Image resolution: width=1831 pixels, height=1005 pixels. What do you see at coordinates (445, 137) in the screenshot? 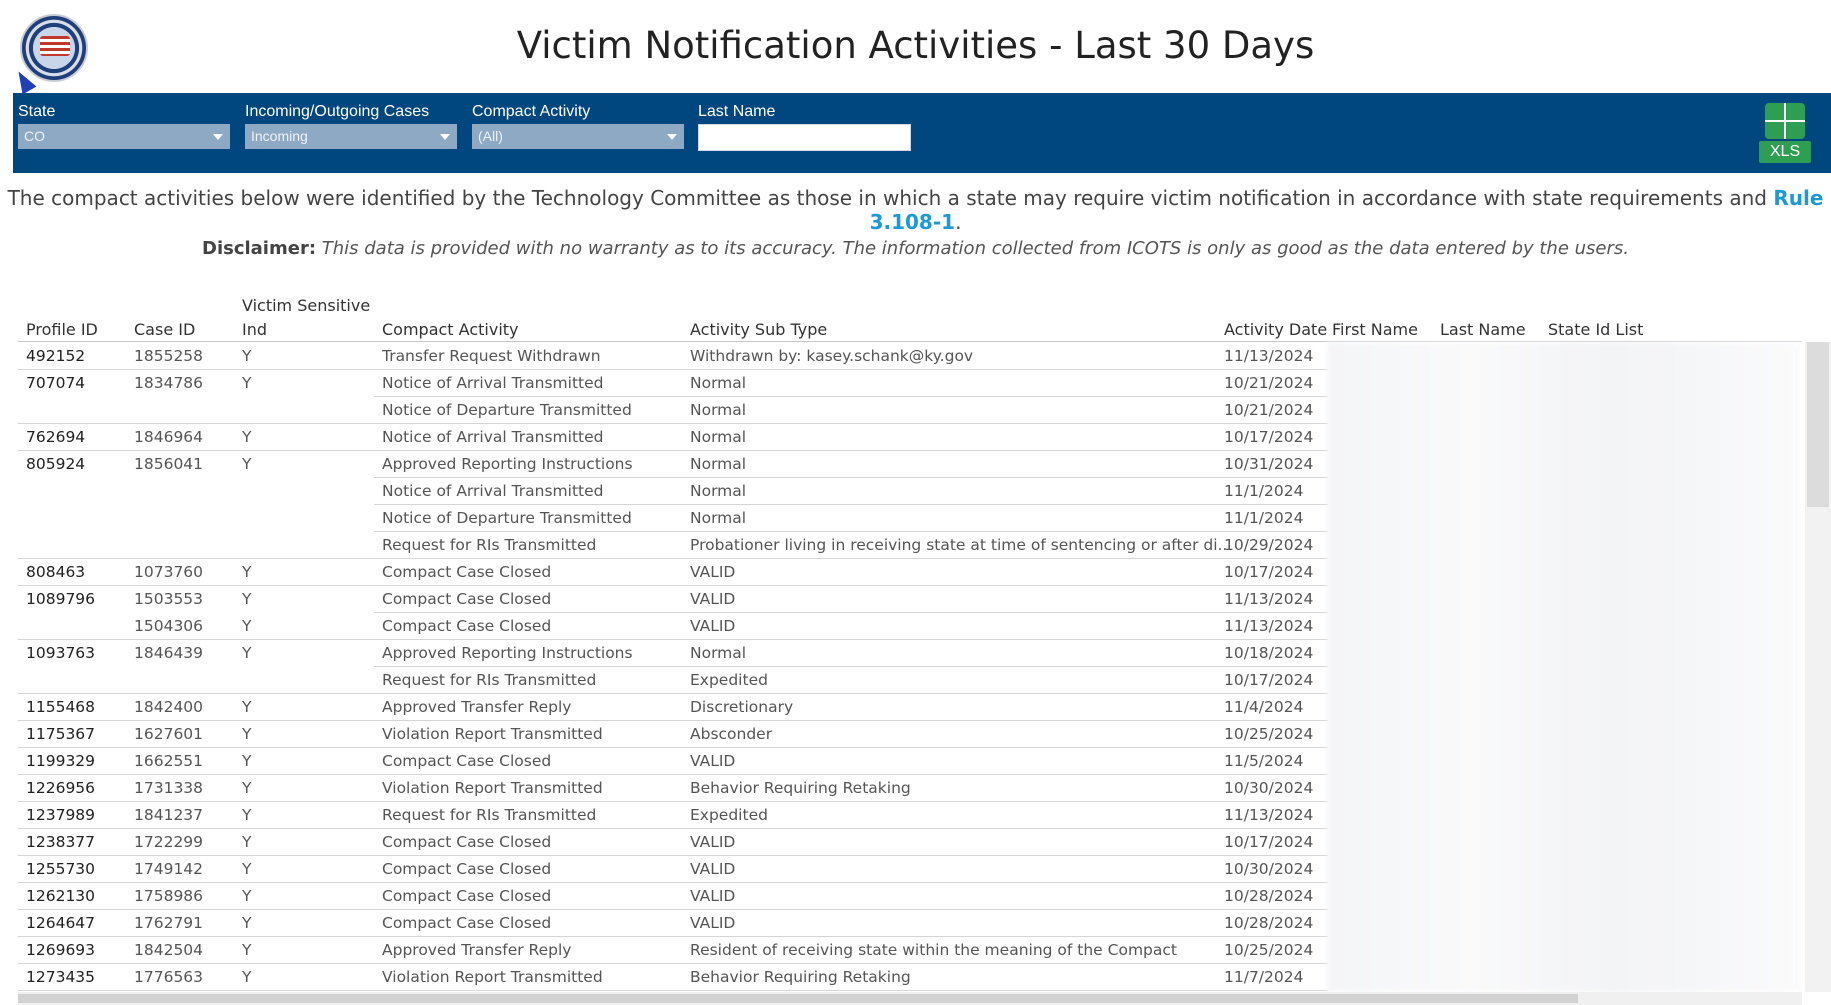
I see `chevron-down-icon` at bounding box center [445, 137].